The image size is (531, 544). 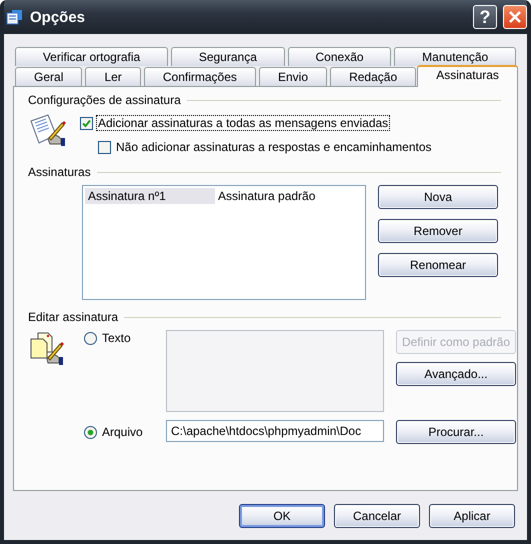 What do you see at coordinates (274, 147) in the screenshot?
I see `checkbox-label: Não adicionar assinaturas a respostas e encaminhamentos` at bounding box center [274, 147].